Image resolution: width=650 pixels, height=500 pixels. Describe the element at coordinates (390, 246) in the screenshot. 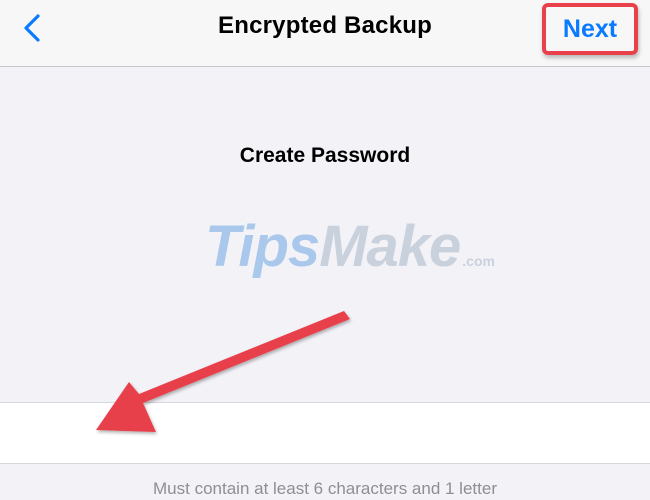

I see `watermark-part2: Make` at that location.